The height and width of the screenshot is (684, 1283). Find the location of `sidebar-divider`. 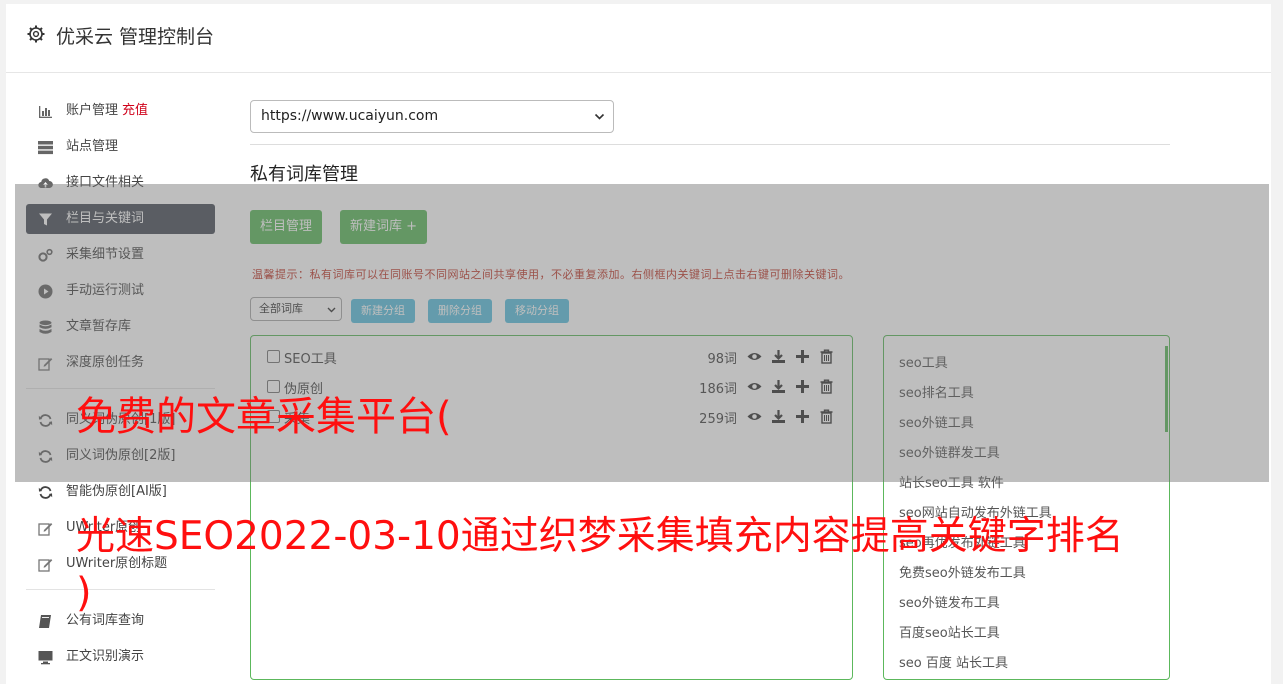

sidebar-divider is located at coordinates (120, 589).